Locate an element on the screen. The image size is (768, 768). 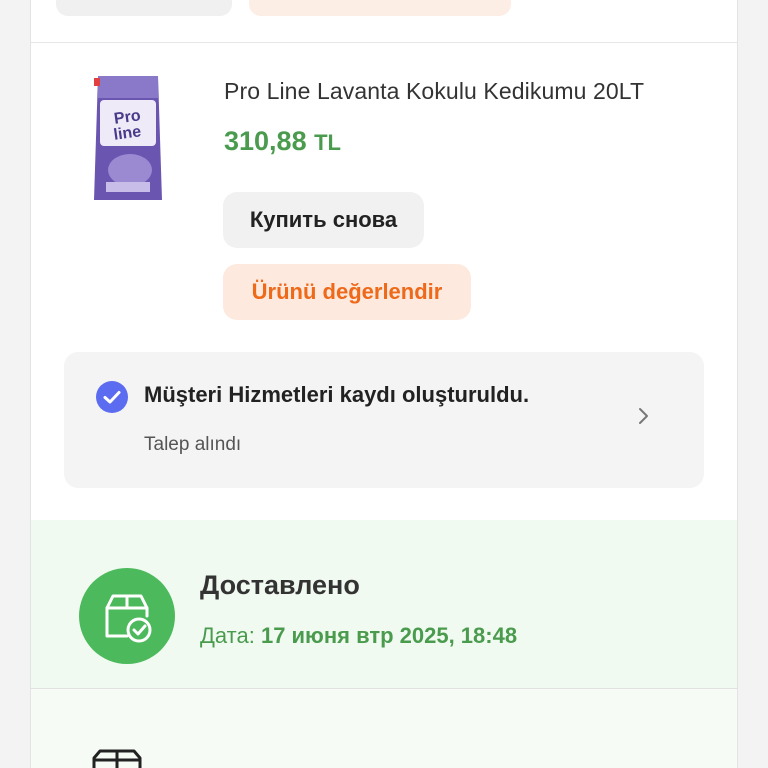
check-circle-icon is located at coordinates (112, 397).